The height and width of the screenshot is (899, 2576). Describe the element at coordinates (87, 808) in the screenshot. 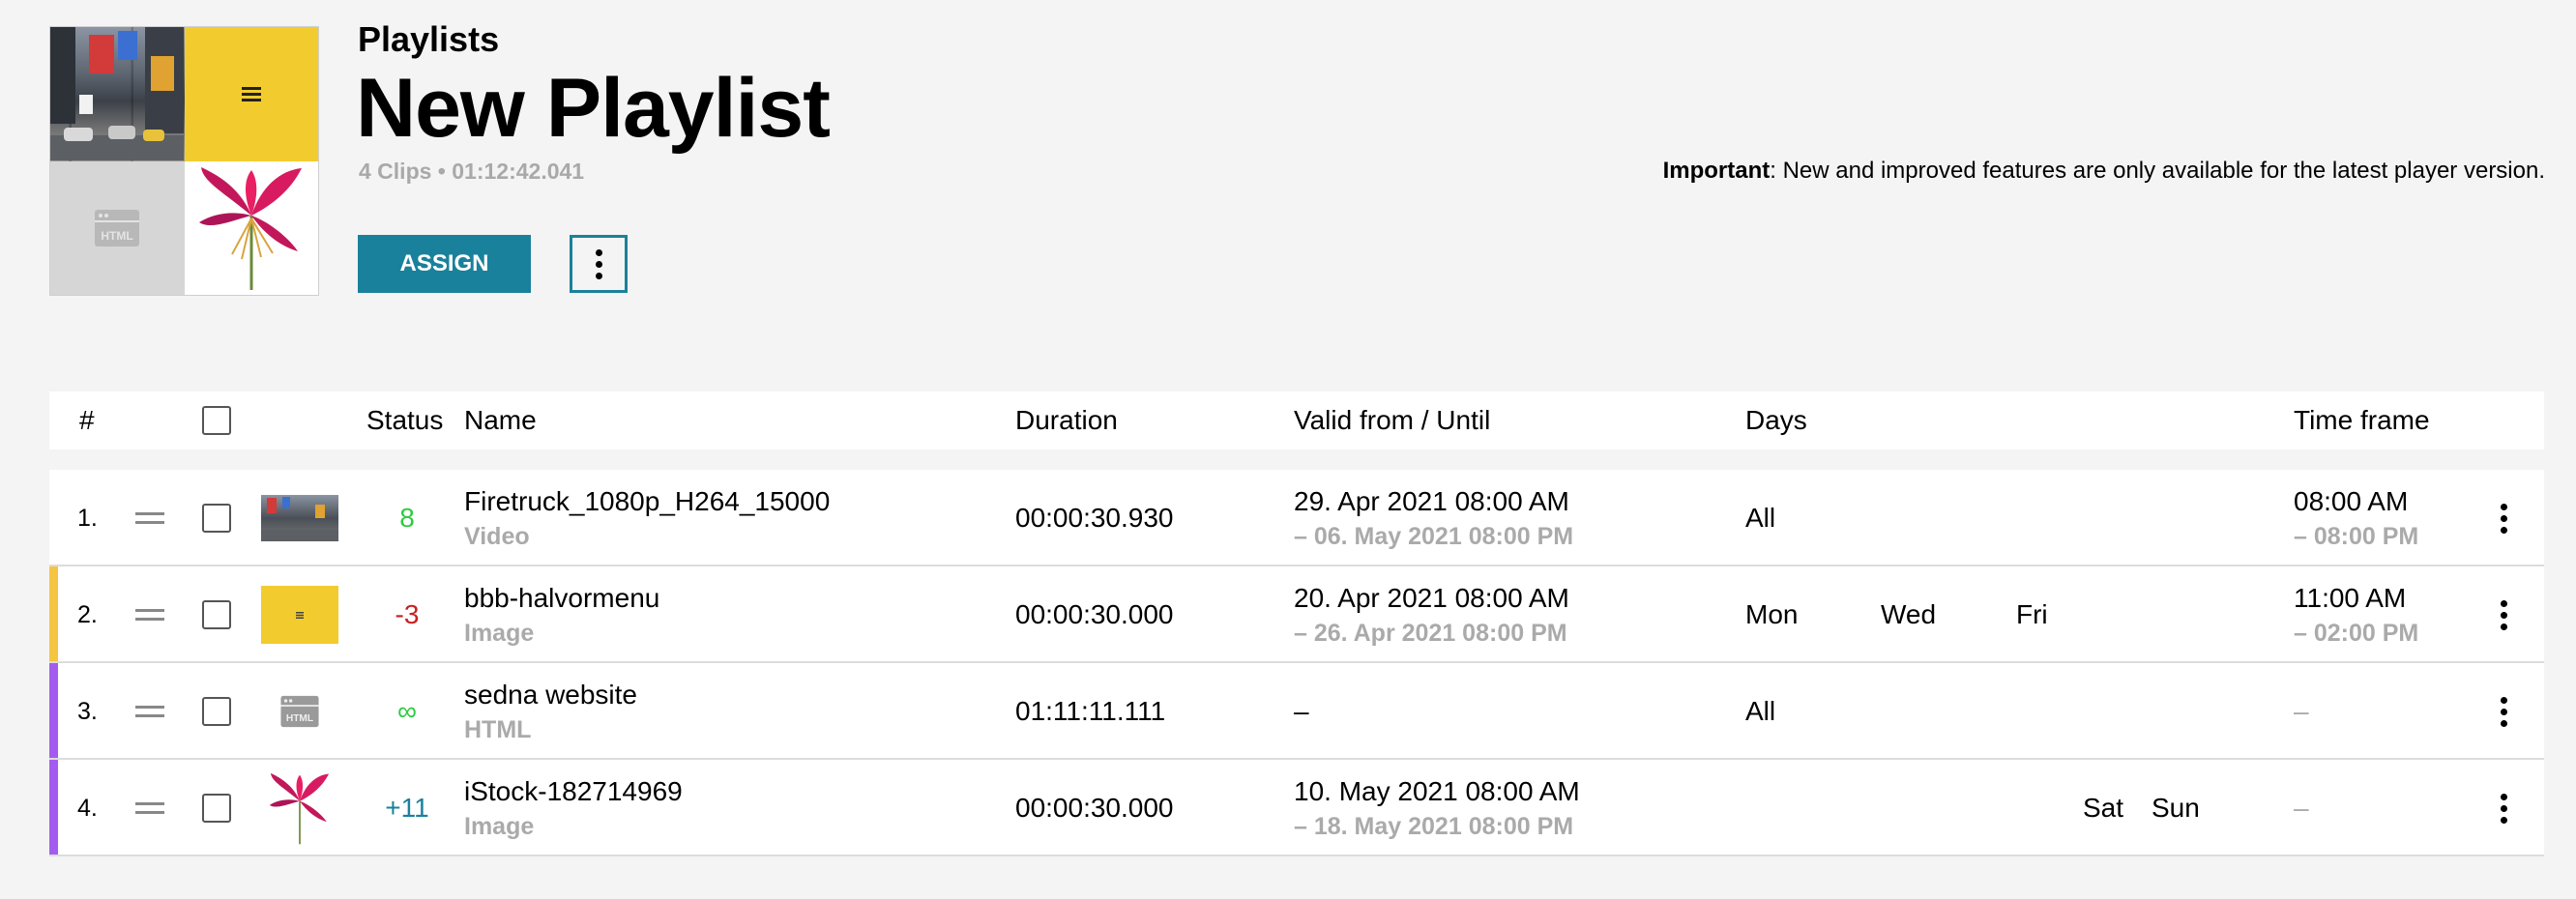

I see `row-index: 4.` at that location.